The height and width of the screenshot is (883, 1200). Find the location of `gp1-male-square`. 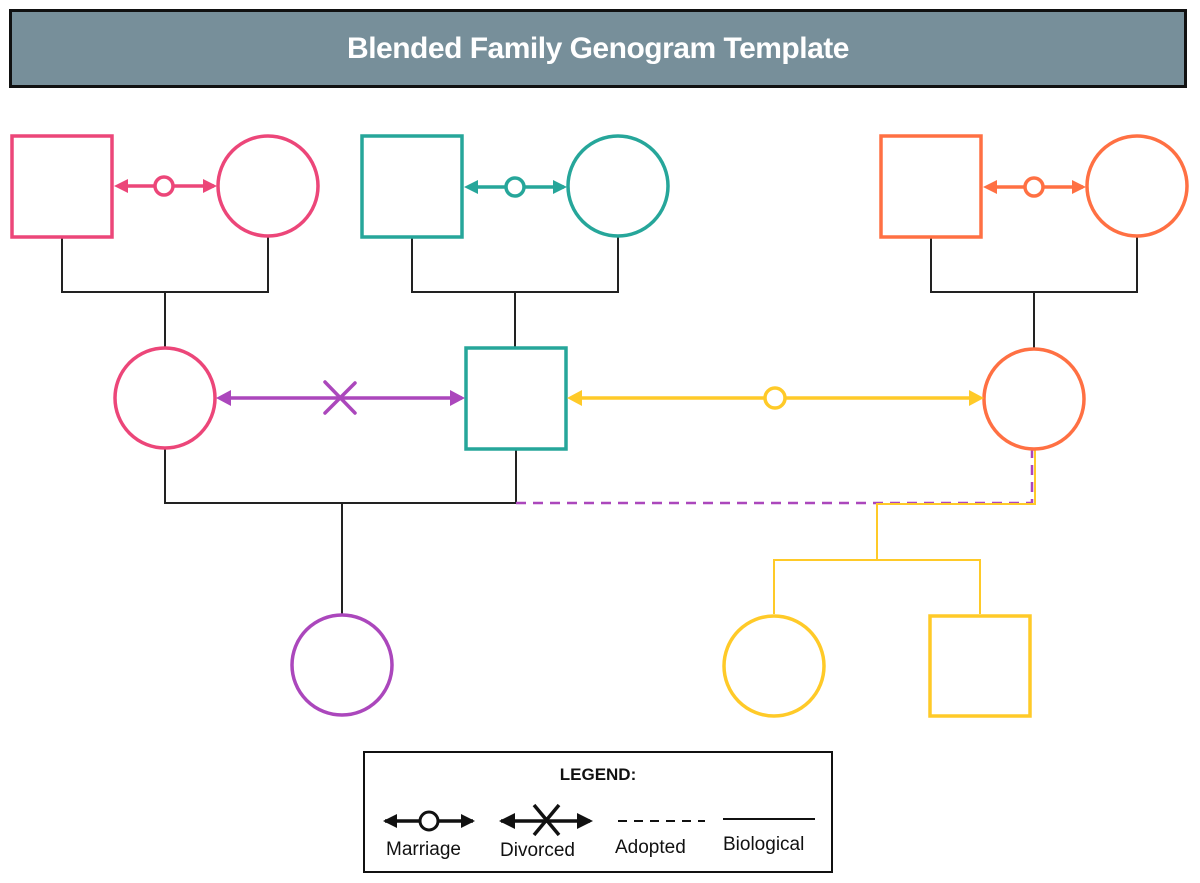

gp1-male-square is located at coordinates (62, 186).